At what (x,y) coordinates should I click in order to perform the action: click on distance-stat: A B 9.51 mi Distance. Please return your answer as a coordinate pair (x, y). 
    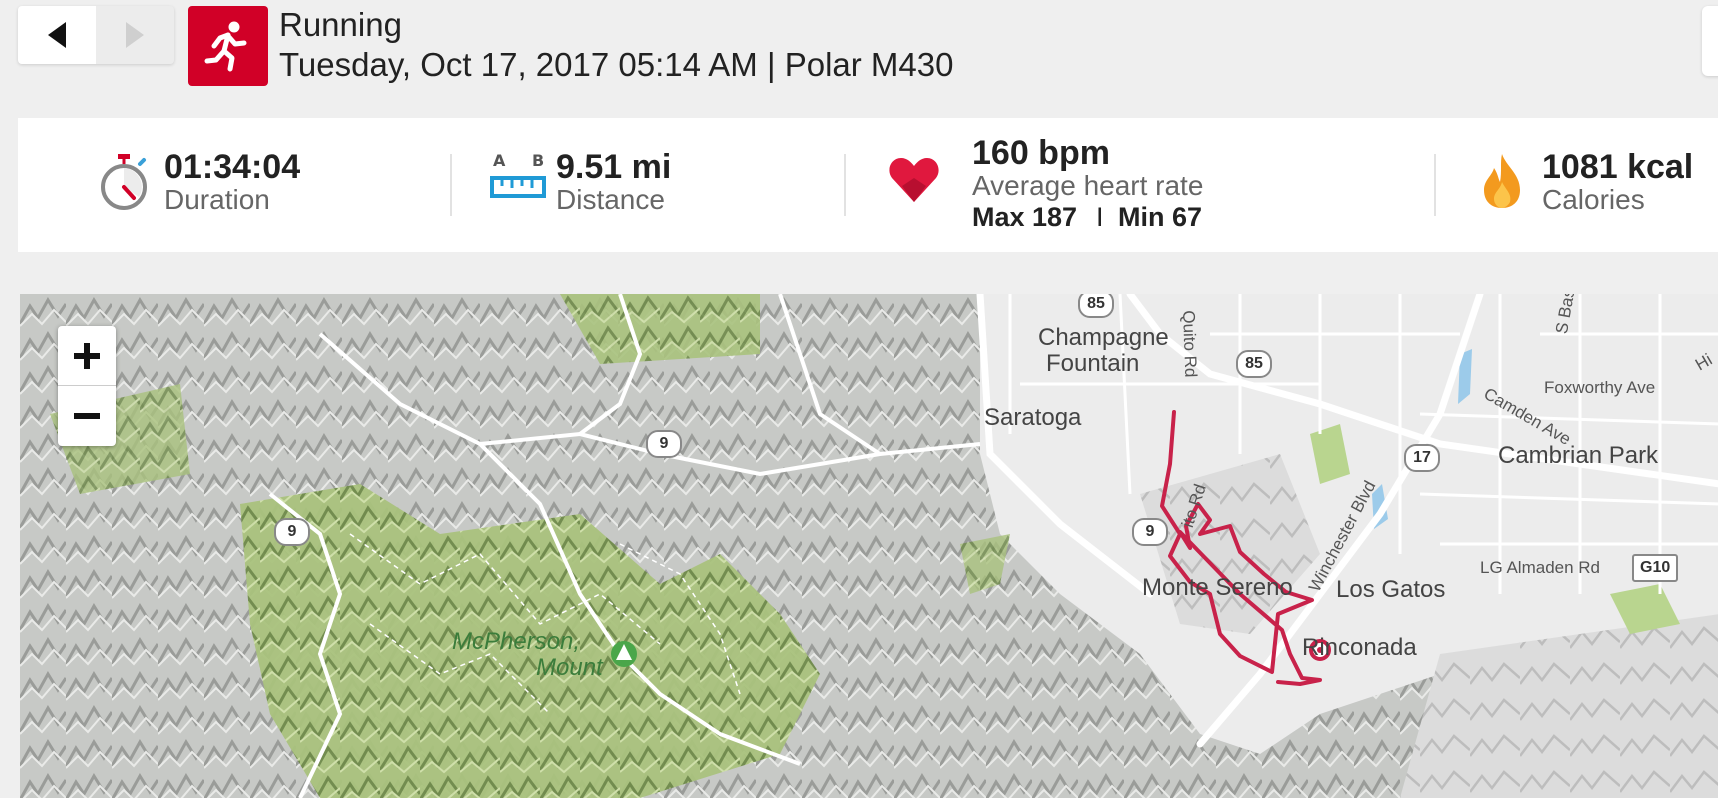
    Looking at the image, I should click on (655, 185).